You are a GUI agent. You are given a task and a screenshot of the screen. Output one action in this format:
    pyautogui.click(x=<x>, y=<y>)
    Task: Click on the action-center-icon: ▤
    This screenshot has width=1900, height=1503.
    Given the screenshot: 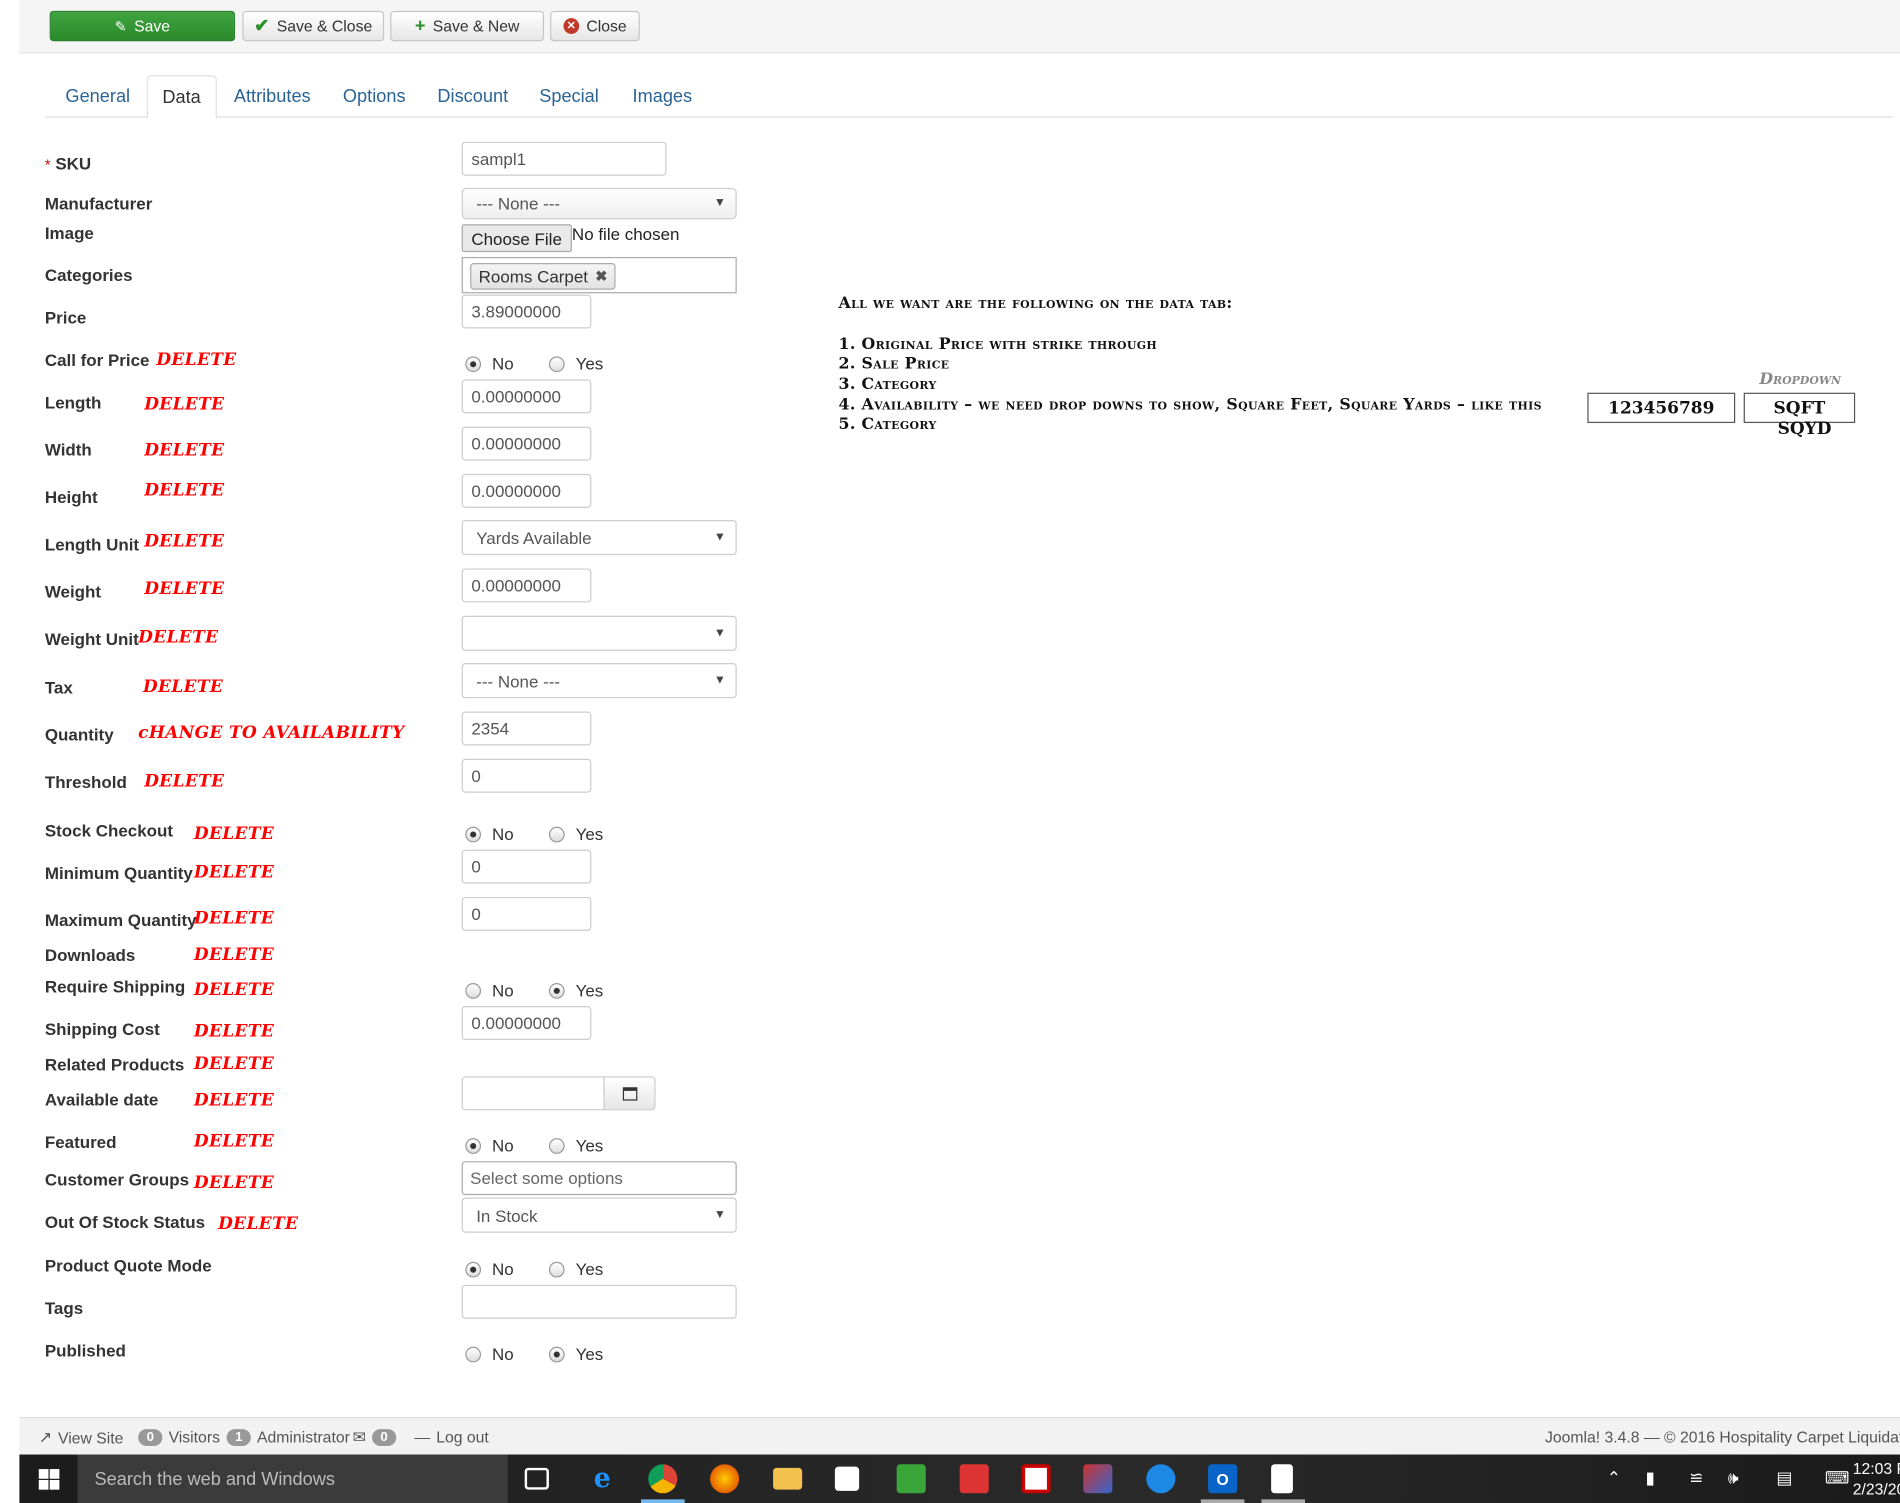 What is the action you would take?
    pyautogui.click(x=1784, y=1478)
    